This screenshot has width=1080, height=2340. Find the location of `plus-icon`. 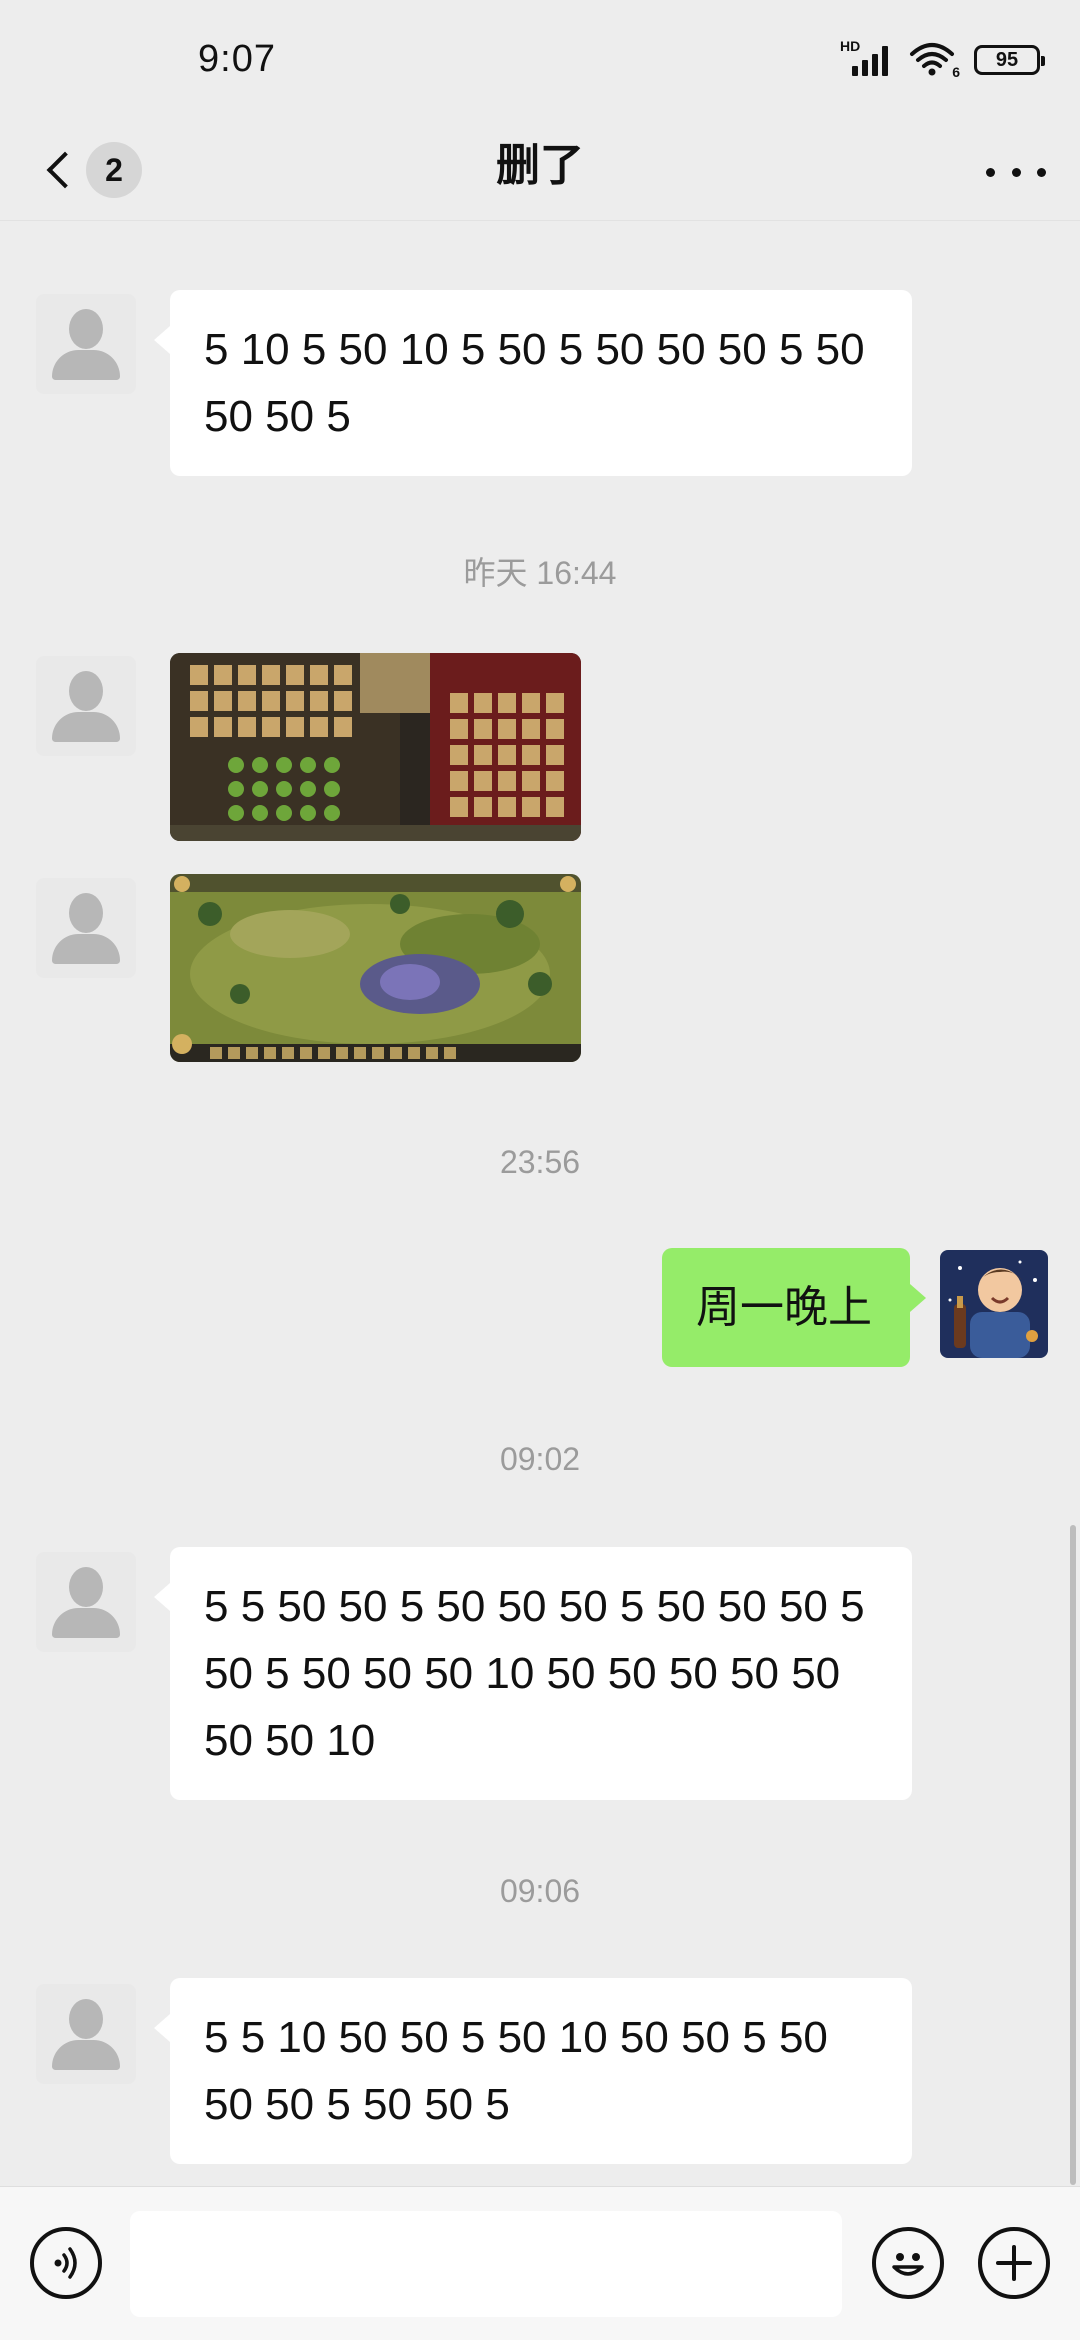

plus-icon is located at coordinates (1014, 2263).